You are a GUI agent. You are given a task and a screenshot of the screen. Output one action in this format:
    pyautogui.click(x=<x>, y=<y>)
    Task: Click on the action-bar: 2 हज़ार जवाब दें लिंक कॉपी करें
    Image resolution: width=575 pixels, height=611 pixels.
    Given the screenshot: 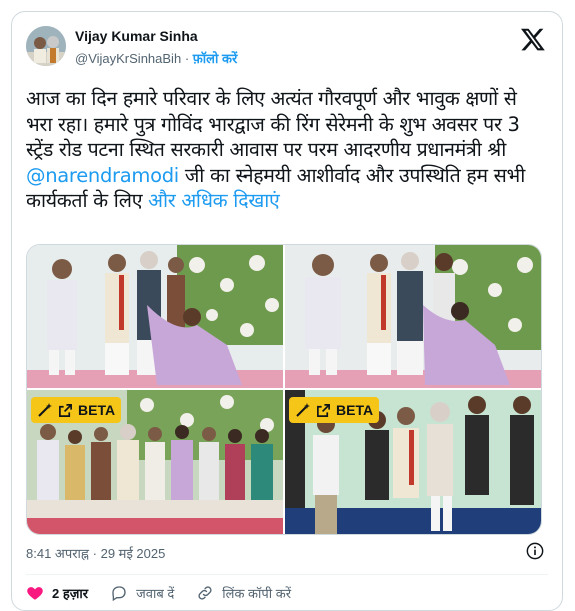 What is the action you would take?
    pyautogui.click(x=169, y=593)
    